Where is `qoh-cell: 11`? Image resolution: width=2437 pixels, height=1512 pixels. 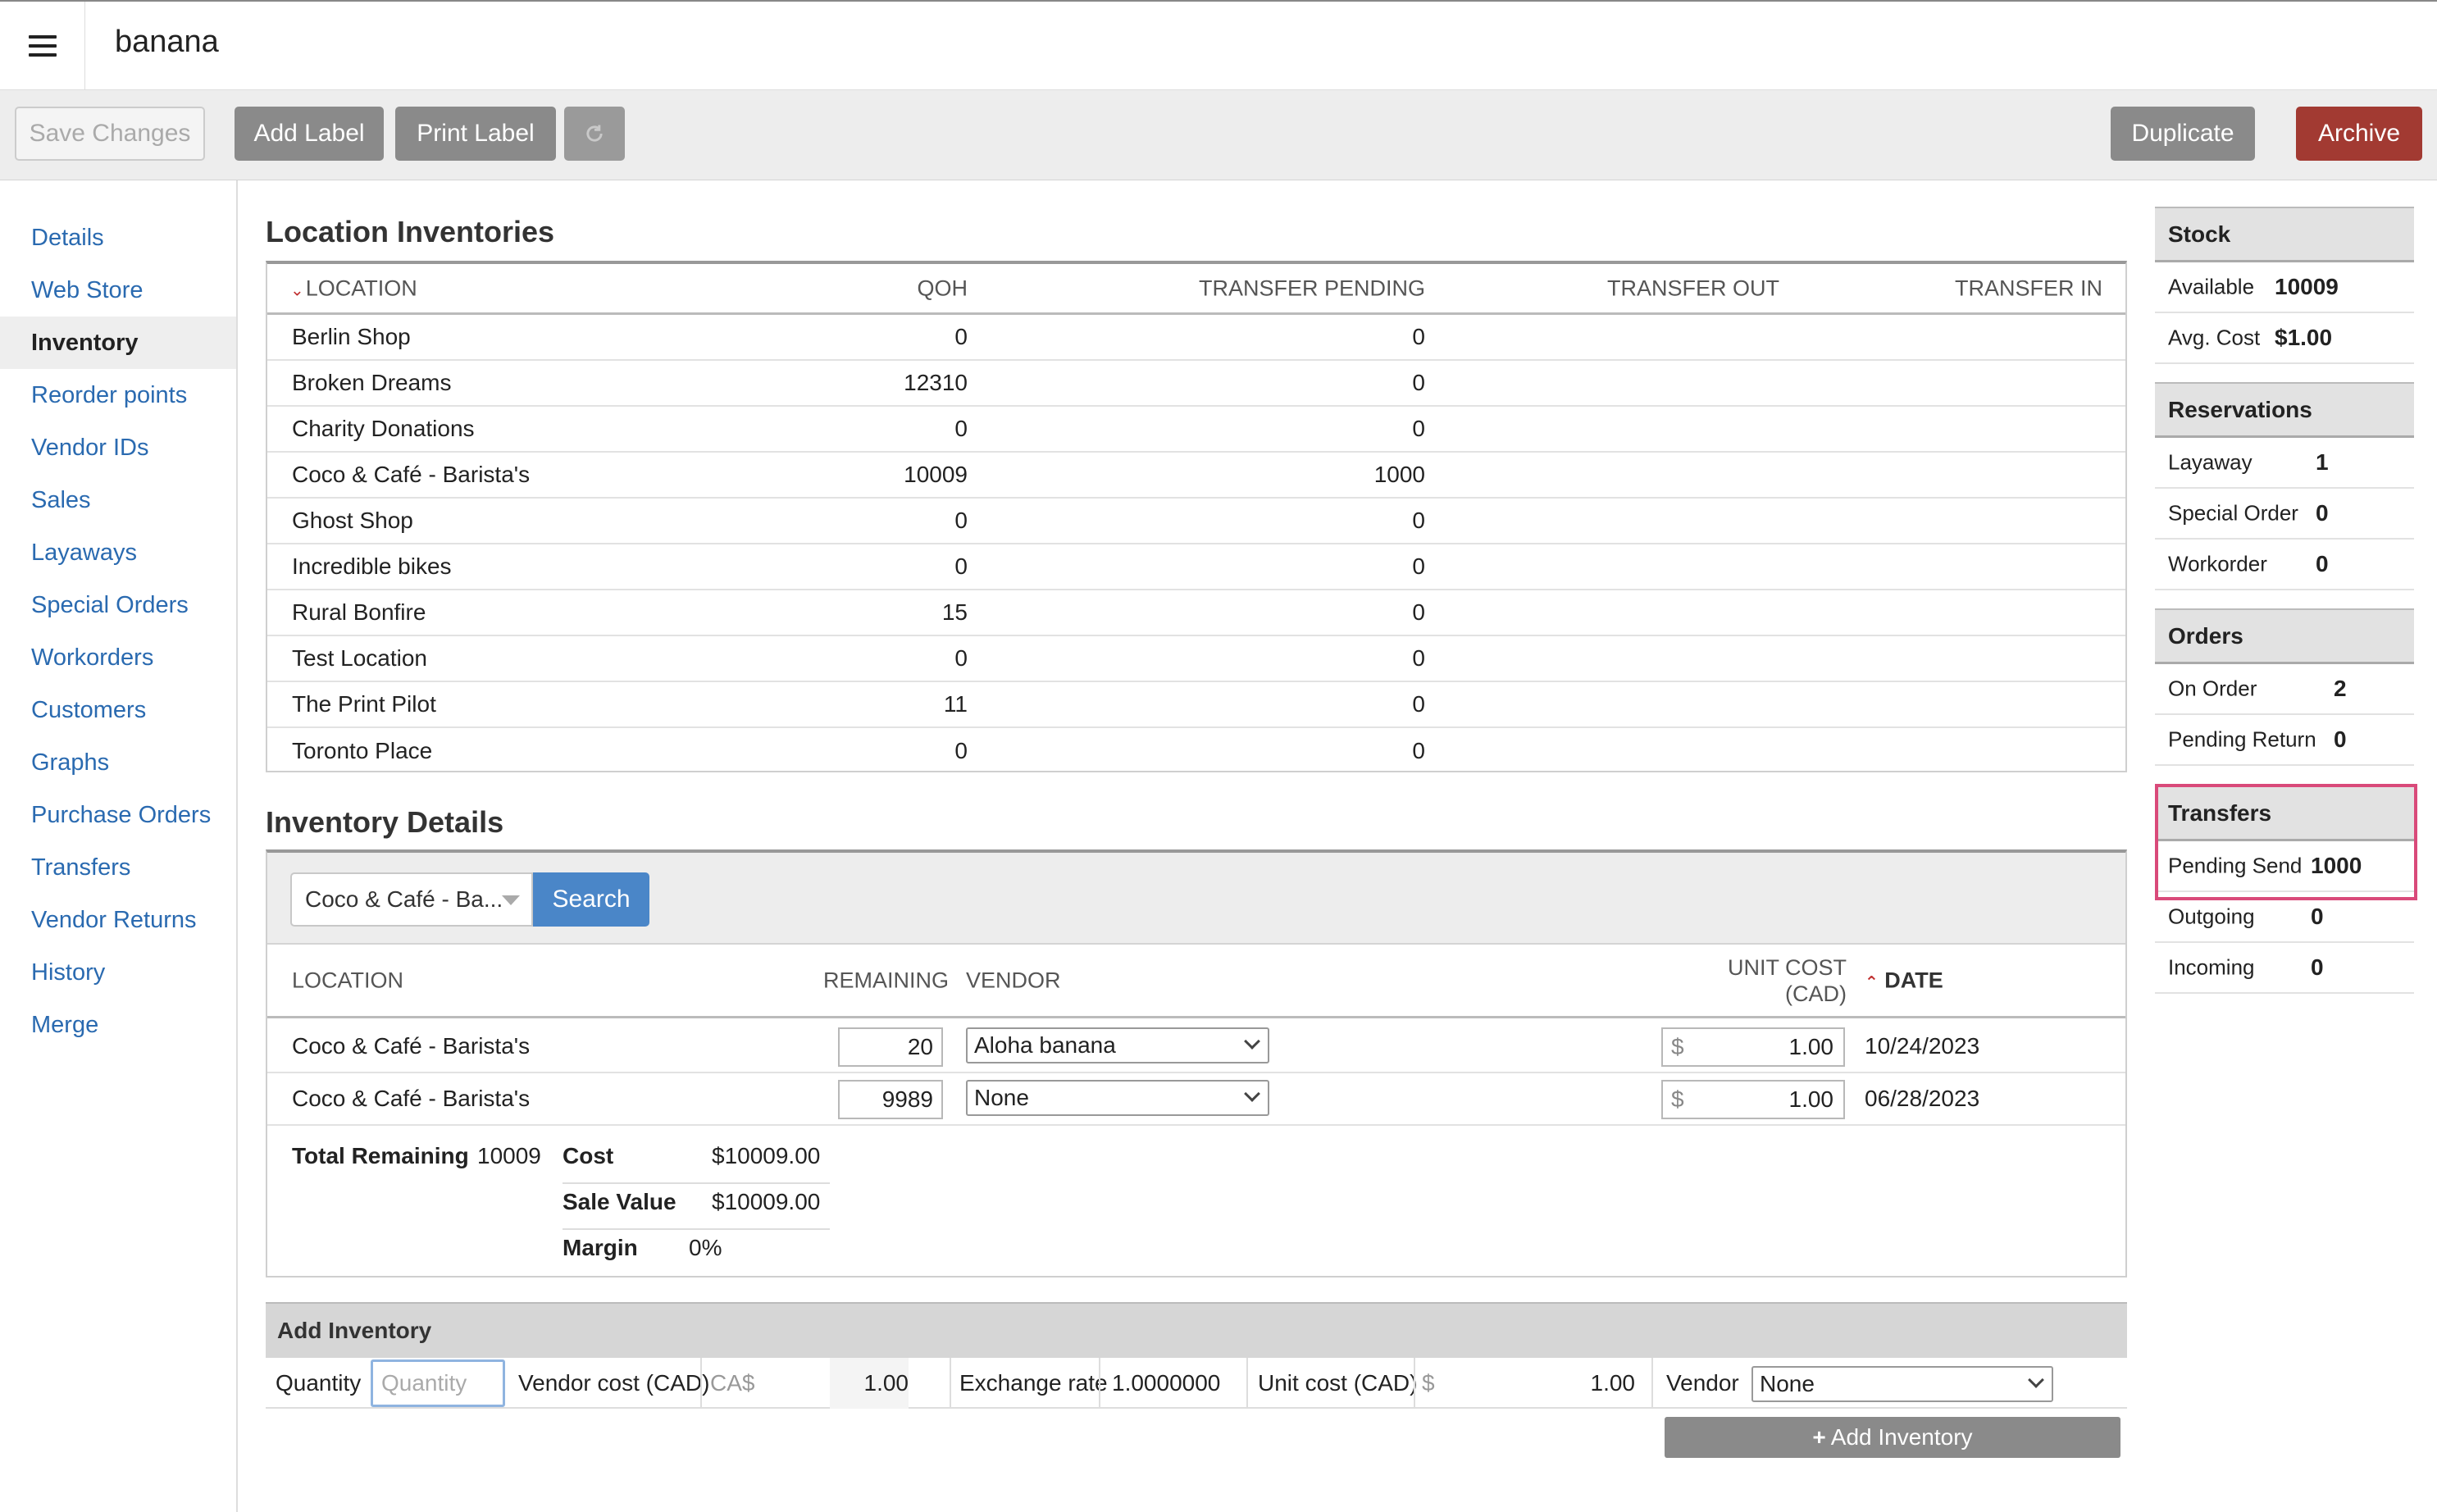 qoh-cell: 11 is located at coordinates (955, 704).